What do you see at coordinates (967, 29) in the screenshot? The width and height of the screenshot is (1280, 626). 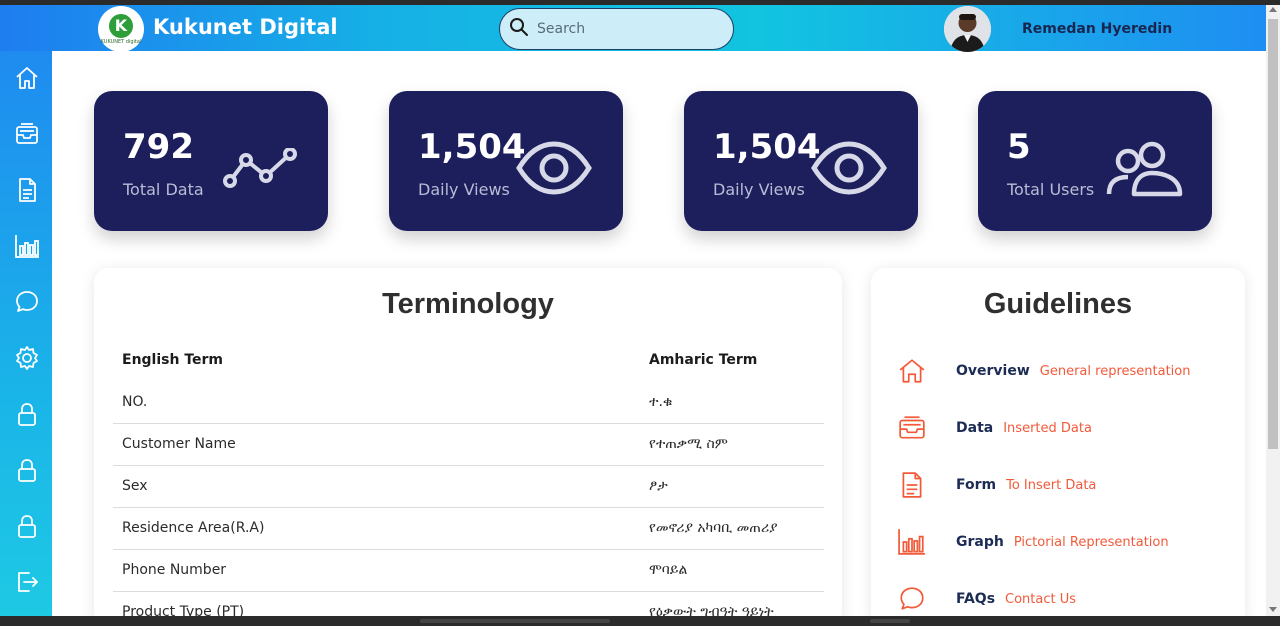 I see `avatar` at bounding box center [967, 29].